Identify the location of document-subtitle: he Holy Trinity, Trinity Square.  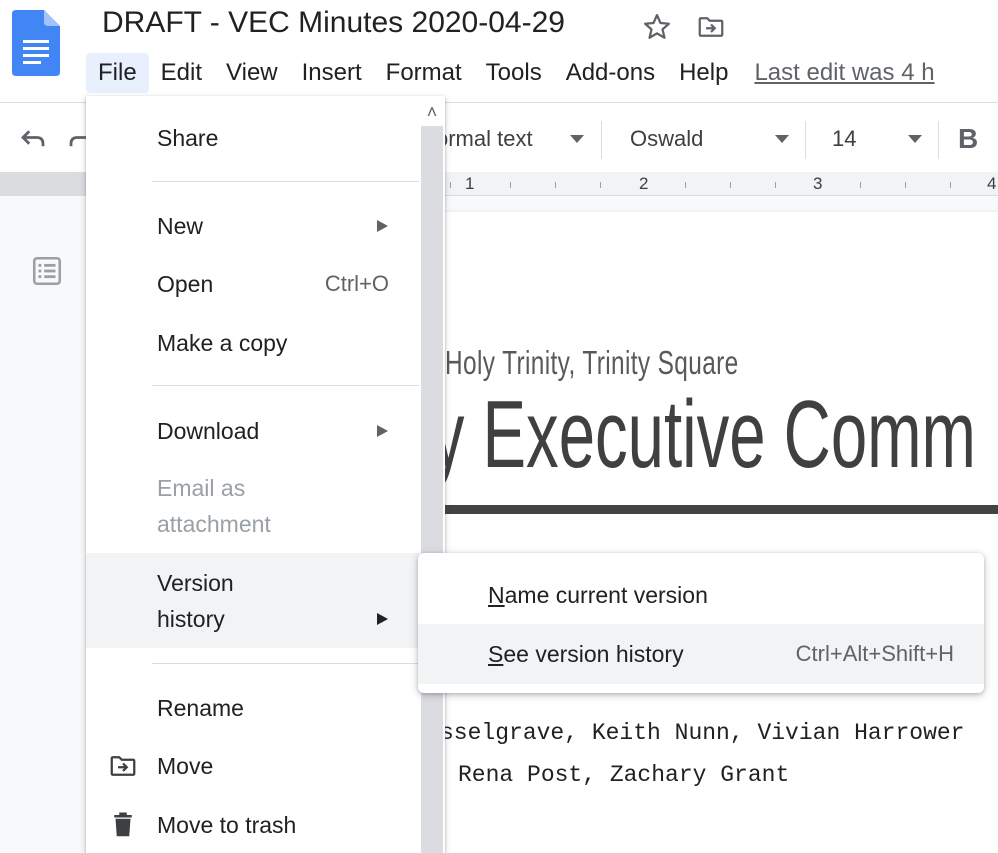
(574, 363).